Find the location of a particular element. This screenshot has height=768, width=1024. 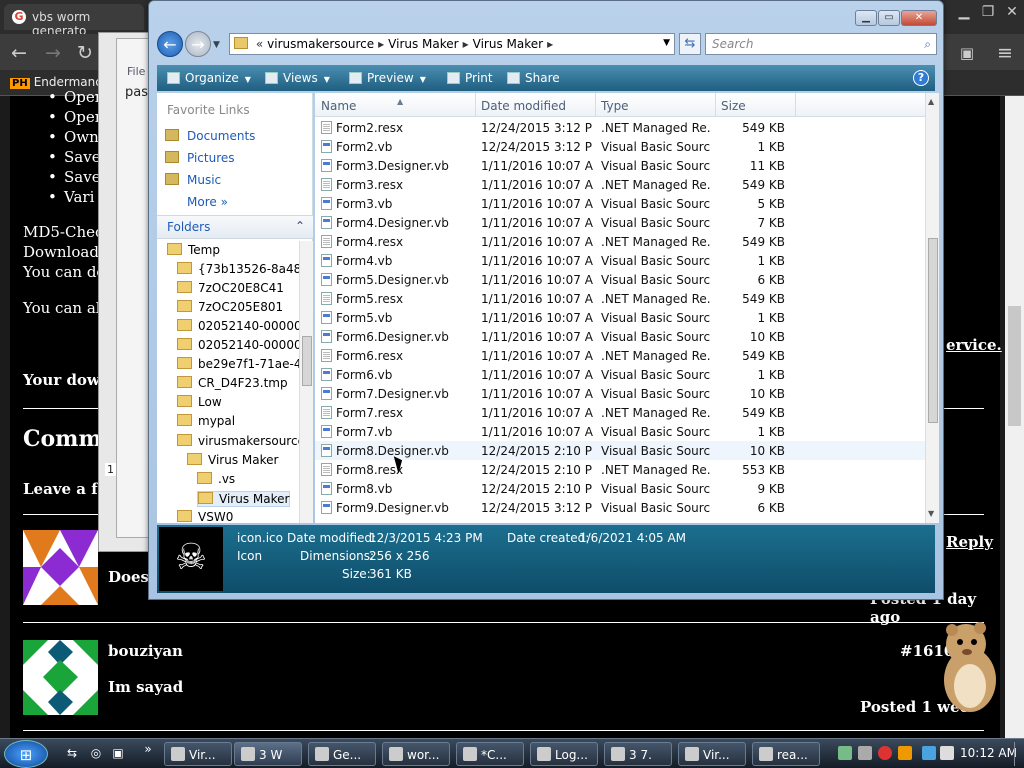

taskbar-button: 3 7. is located at coordinates (638, 754).